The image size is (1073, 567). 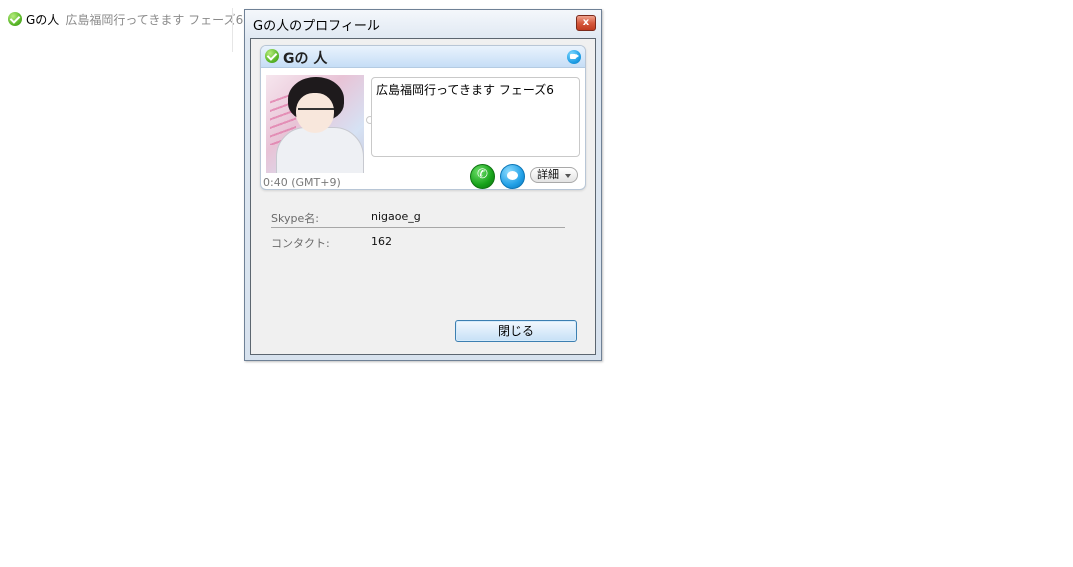 What do you see at coordinates (516, 331) in the screenshot?
I see `close-button: 閉じる` at bounding box center [516, 331].